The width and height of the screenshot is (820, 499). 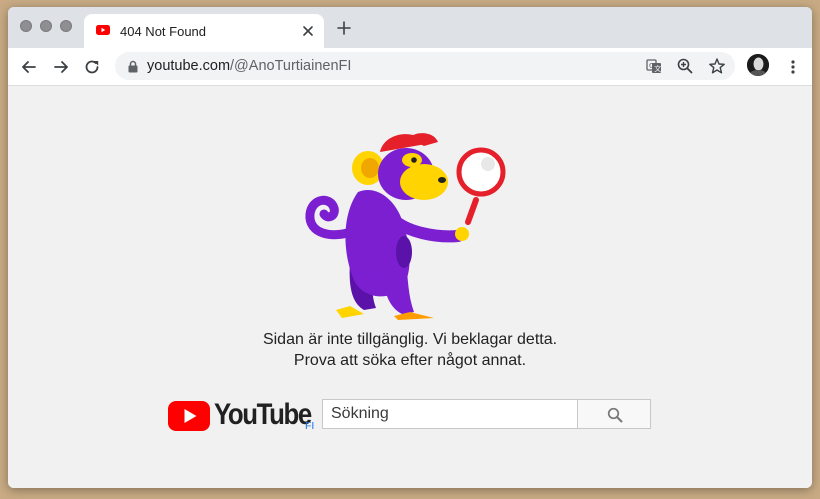 What do you see at coordinates (163, 31) in the screenshot?
I see `tab-title: 404 Not Found` at bounding box center [163, 31].